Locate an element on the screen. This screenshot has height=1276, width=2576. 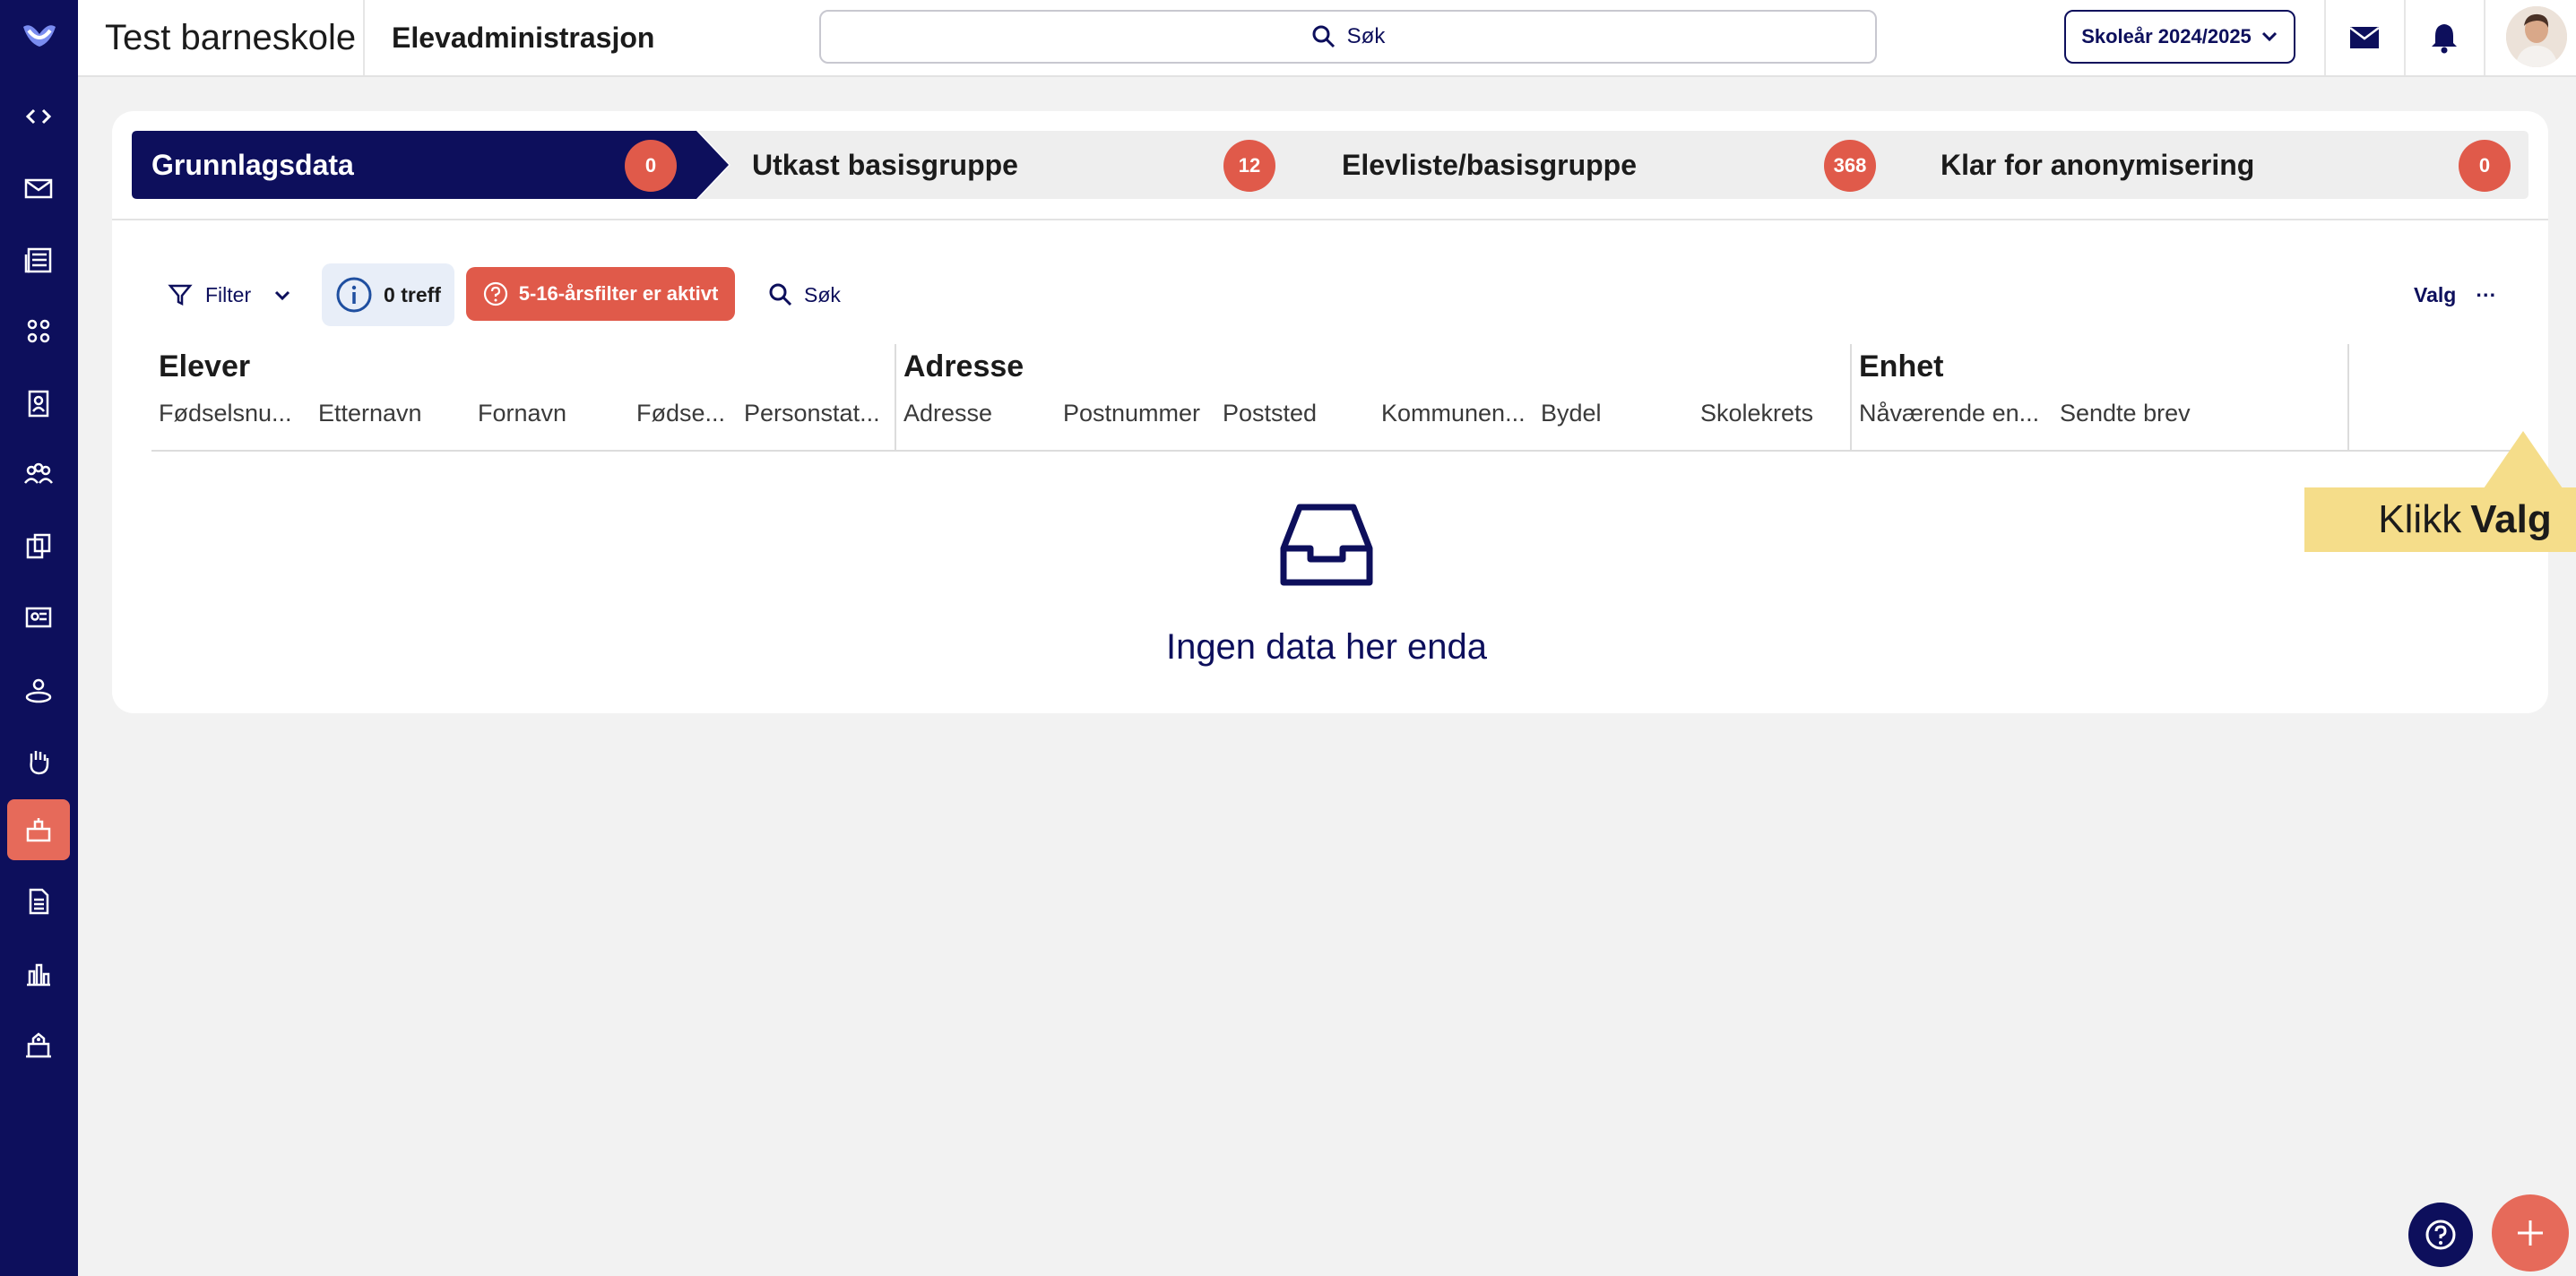
groups-icon is located at coordinates (38, 332).